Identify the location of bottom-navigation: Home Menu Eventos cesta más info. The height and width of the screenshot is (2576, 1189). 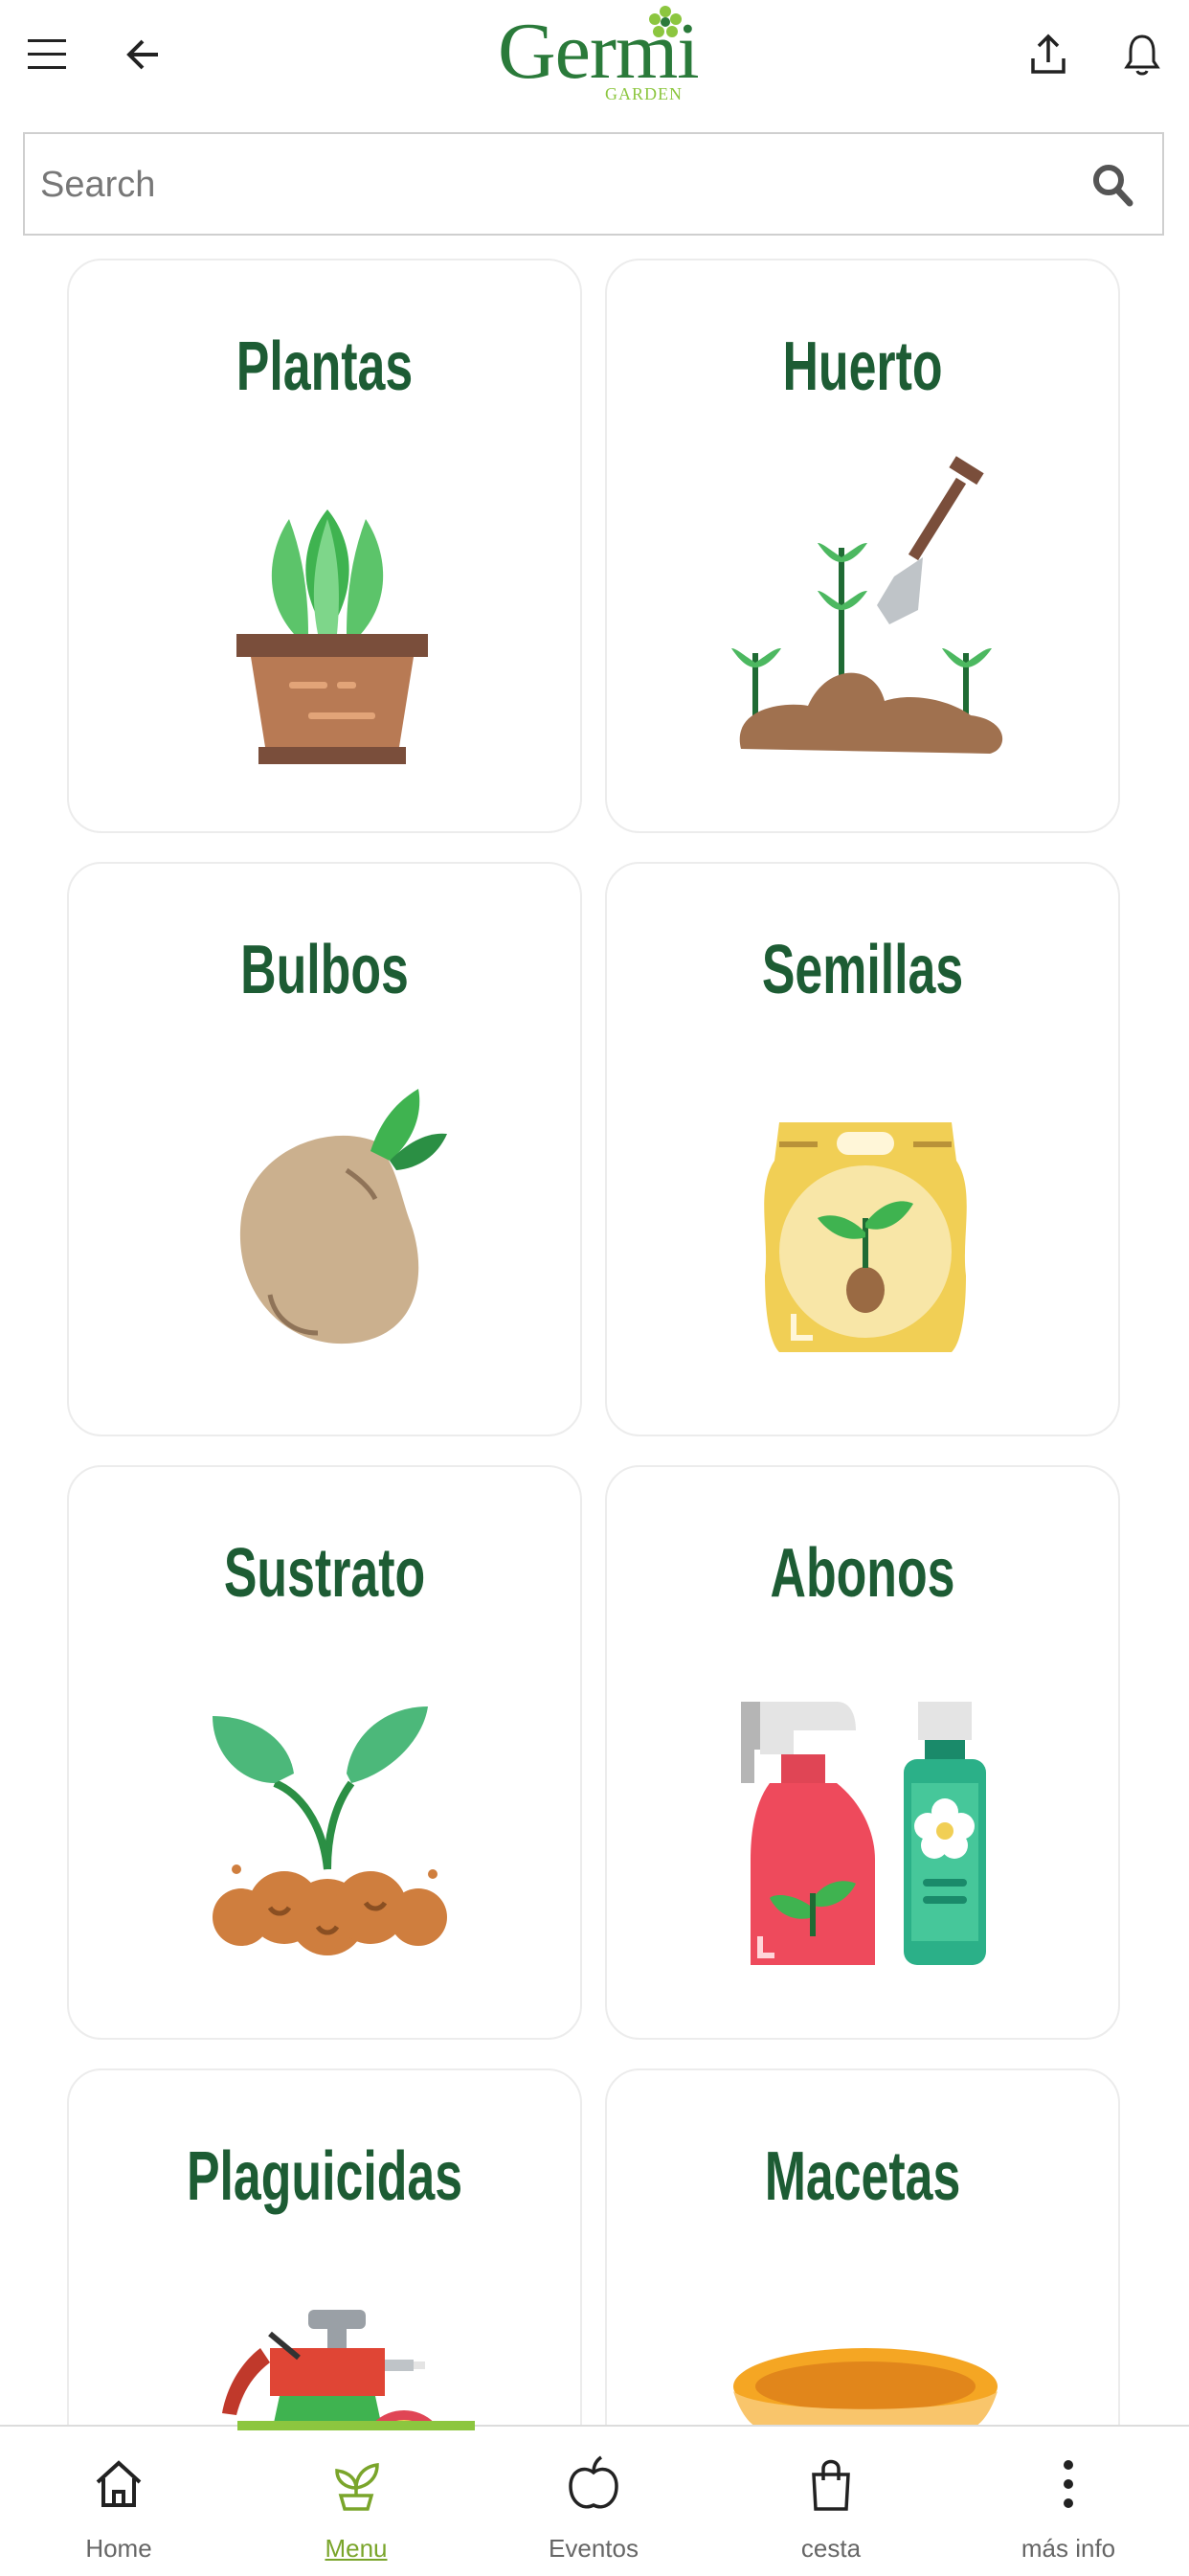
(594, 2498).